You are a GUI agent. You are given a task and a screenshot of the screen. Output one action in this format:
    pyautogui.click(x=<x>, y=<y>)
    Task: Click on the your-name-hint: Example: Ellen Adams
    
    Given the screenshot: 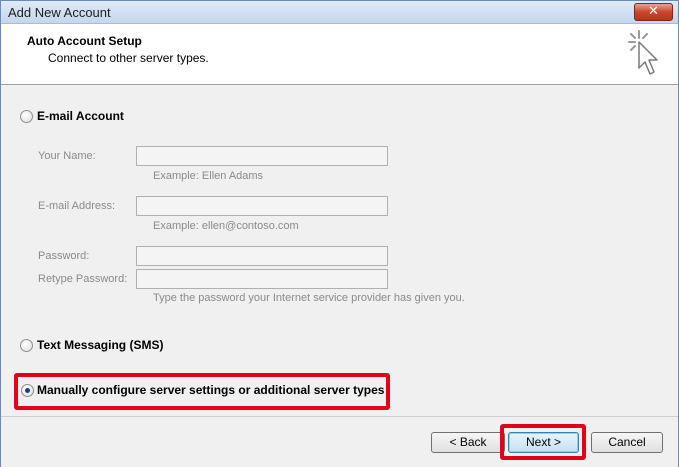 What is the action you would take?
    pyautogui.click(x=208, y=176)
    